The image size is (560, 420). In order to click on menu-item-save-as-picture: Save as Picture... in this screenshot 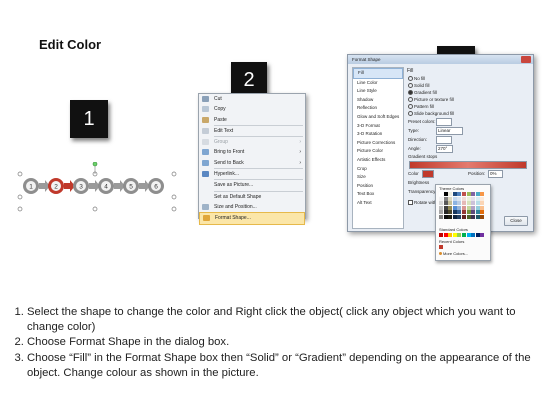, I will do `click(252, 185)`.